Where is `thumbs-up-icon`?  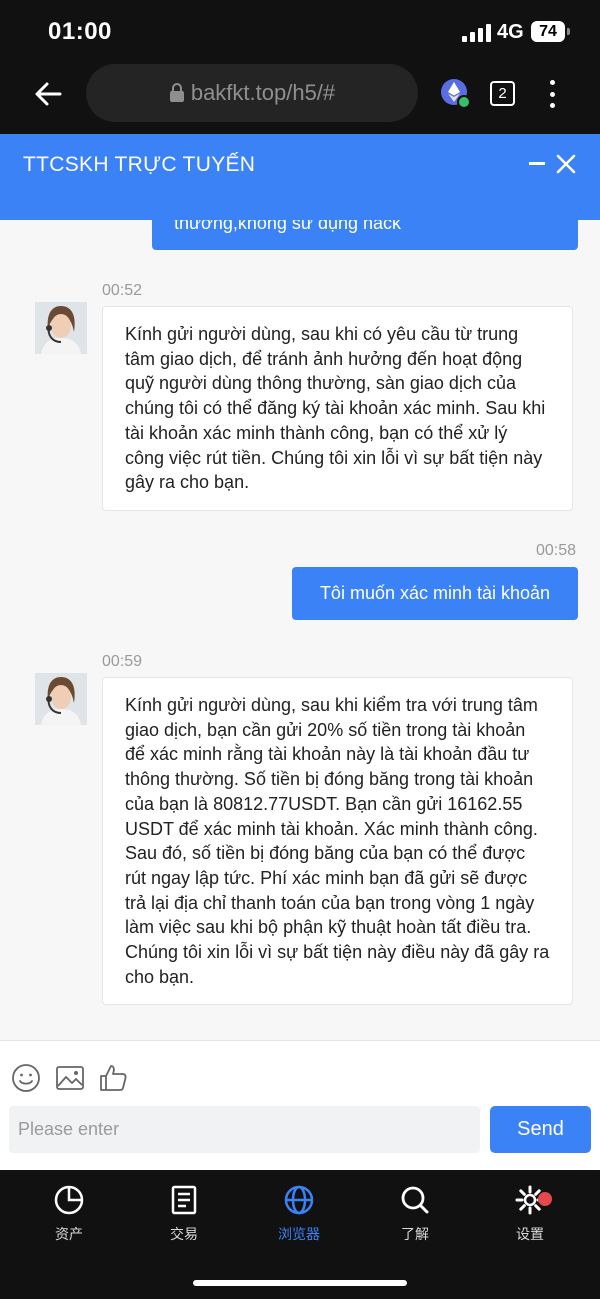
thumbs-up-icon is located at coordinates (113, 1078).